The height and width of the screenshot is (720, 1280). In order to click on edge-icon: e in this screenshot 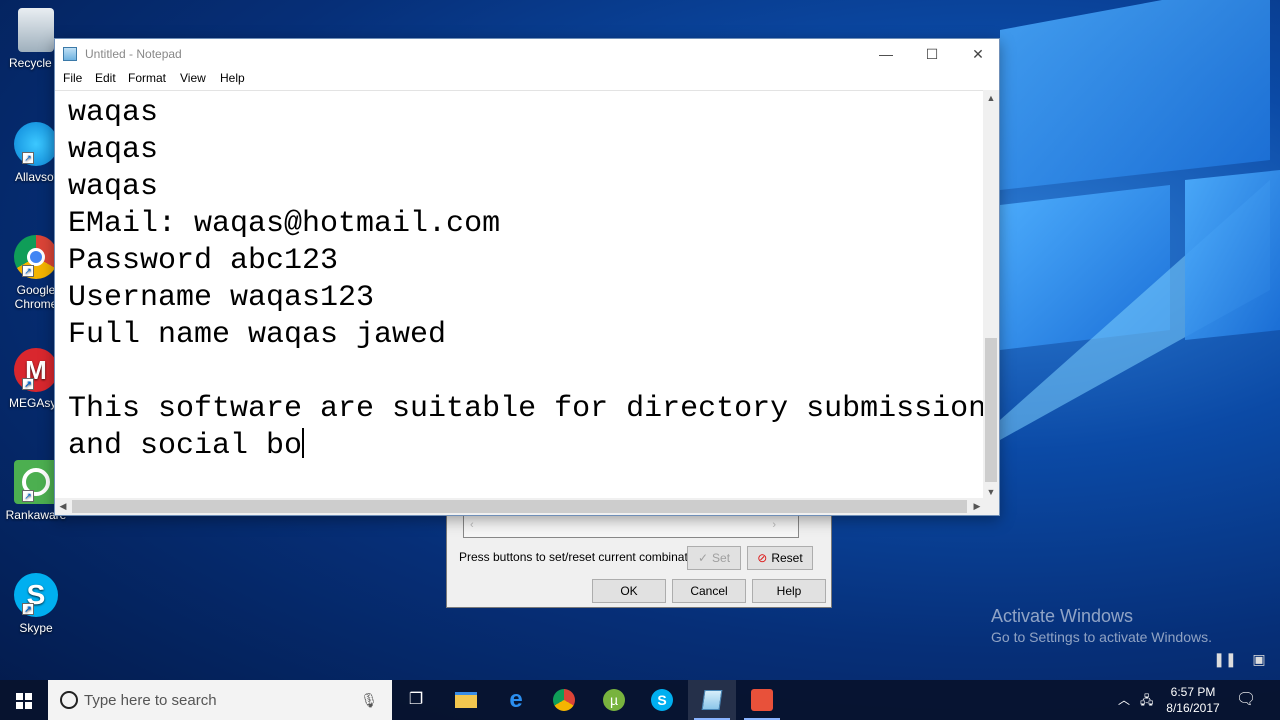, I will do `click(516, 699)`.